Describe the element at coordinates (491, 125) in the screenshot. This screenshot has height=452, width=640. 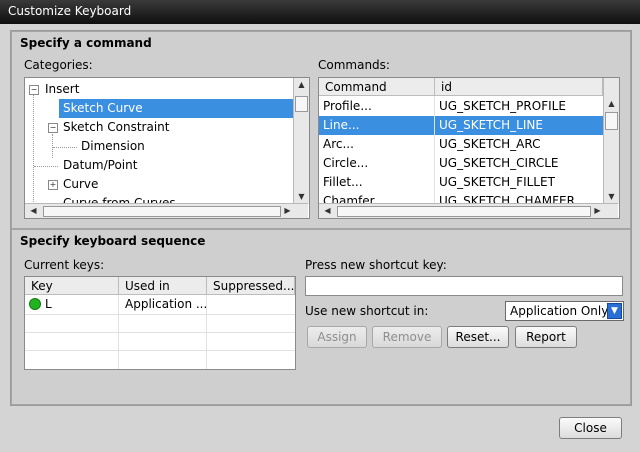
I see `command-id: UG_SKETCH_LINE` at that location.